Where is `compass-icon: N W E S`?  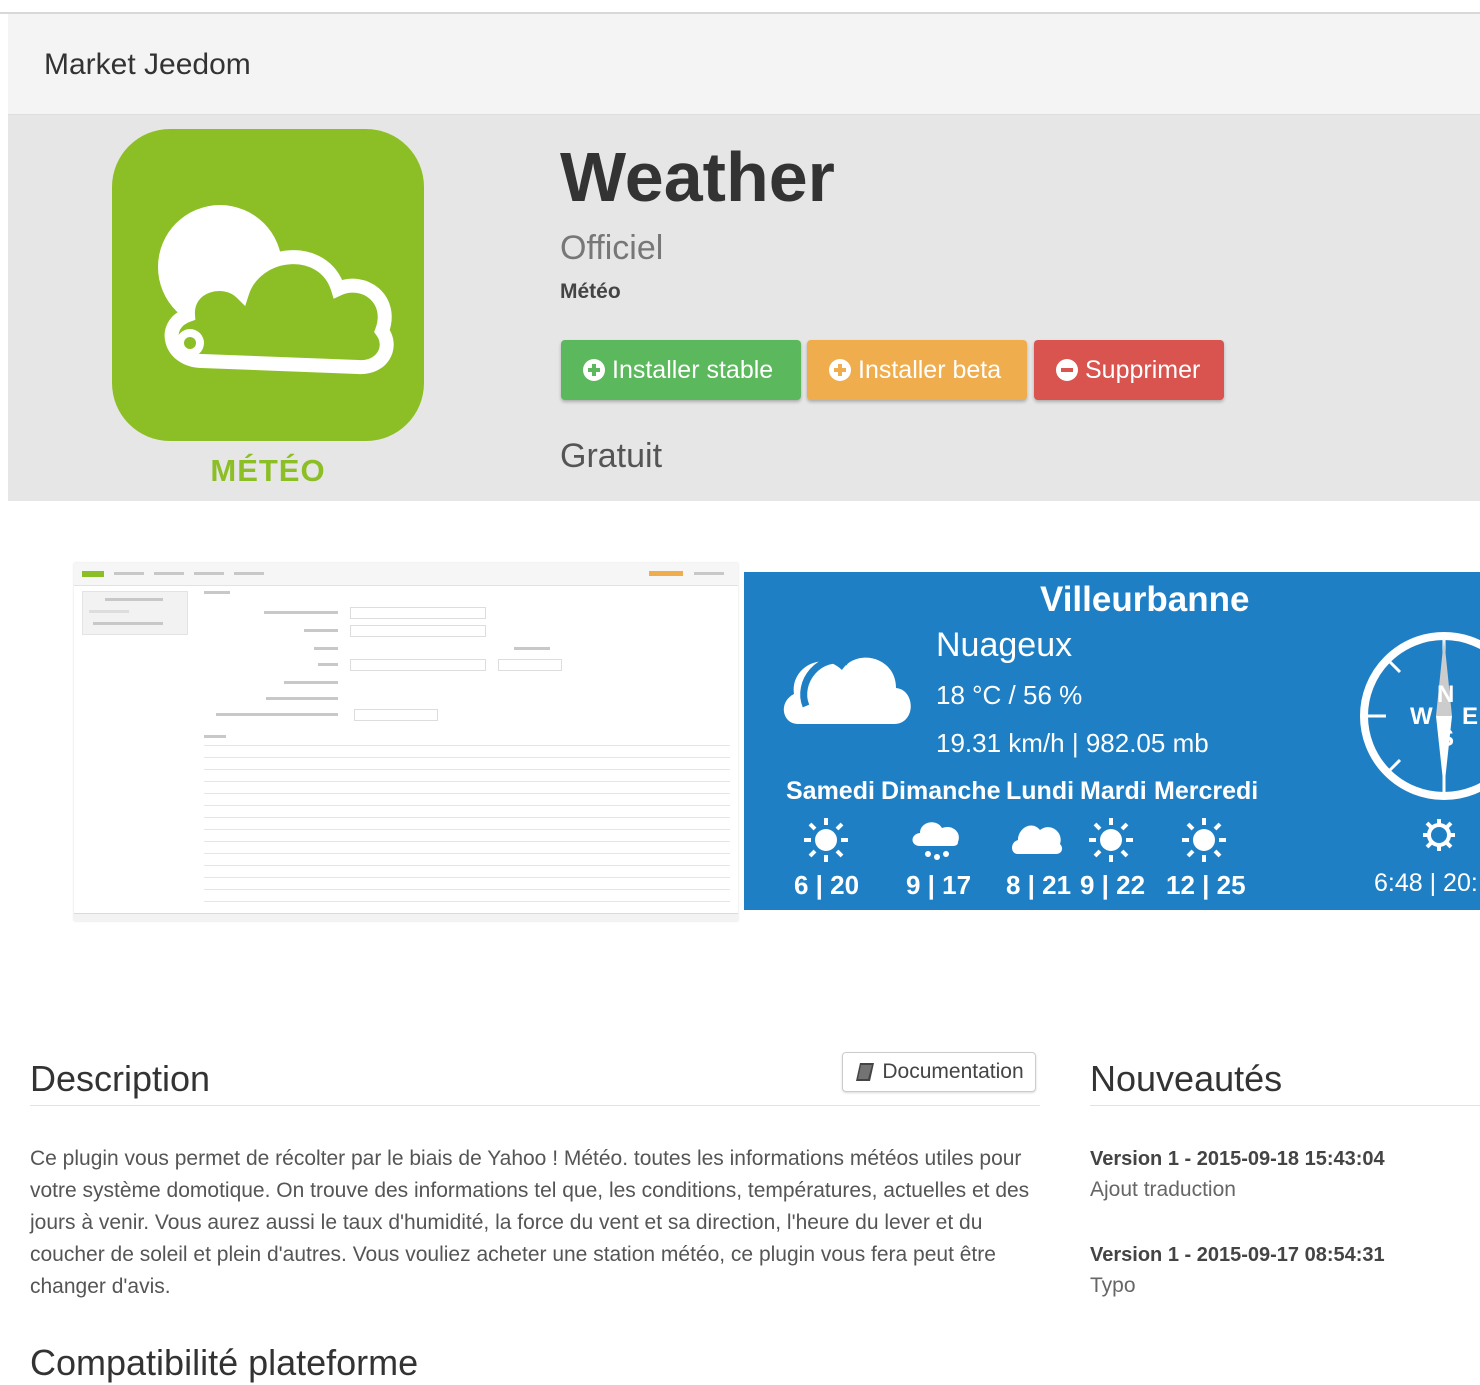 compass-icon: N W E S is located at coordinates (1420, 716).